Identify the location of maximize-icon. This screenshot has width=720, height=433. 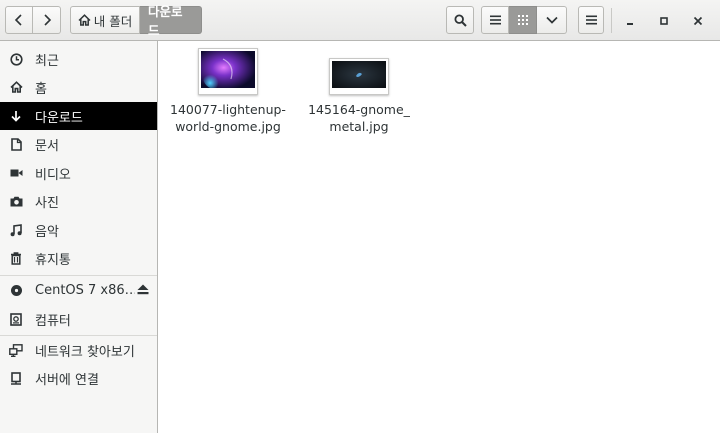
(664, 21).